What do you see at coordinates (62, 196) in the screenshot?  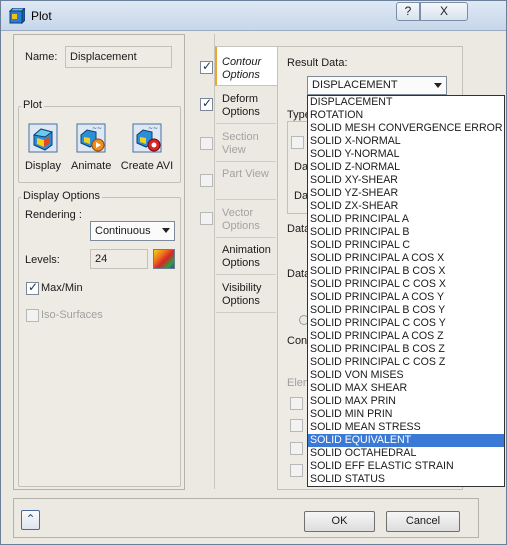 I see `display-options-title: Display Options` at bounding box center [62, 196].